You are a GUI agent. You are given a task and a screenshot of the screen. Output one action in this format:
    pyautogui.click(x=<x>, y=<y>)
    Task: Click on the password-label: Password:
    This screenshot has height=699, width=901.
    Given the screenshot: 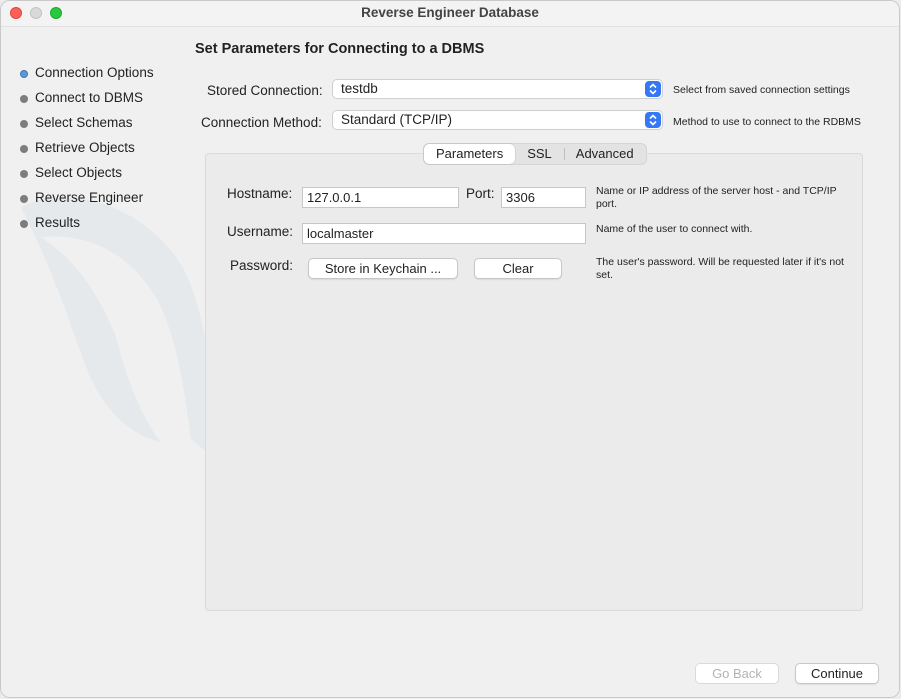 What is the action you would take?
    pyautogui.click(x=262, y=265)
    